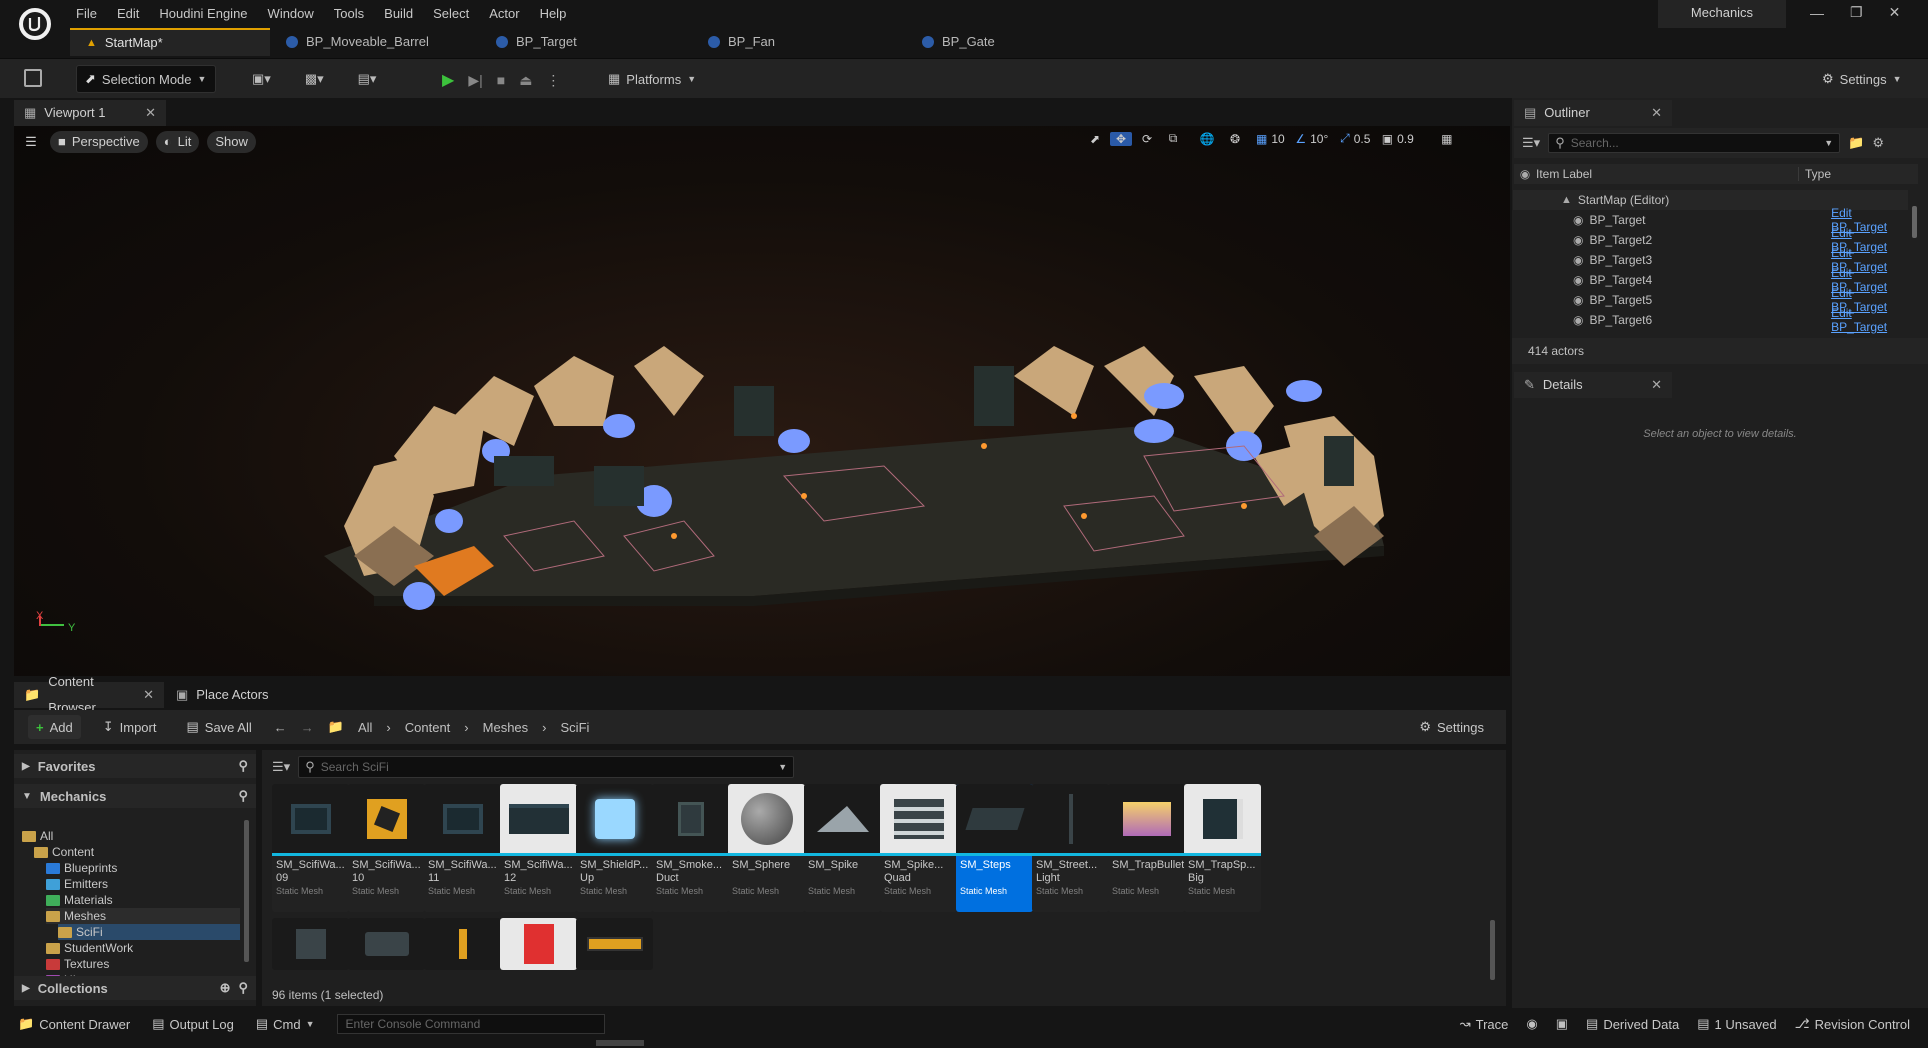 The width and height of the screenshot is (1928, 1048). I want to click on breadcrumb-scifi: SciFi, so click(575, 727).